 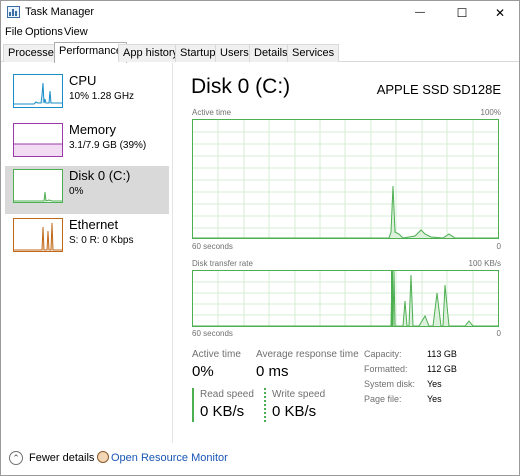 What do you see at coordinates (212, 112) in the screenshot?
I see `active-time-chart-label: Active time` at bounding box center [212, 112].